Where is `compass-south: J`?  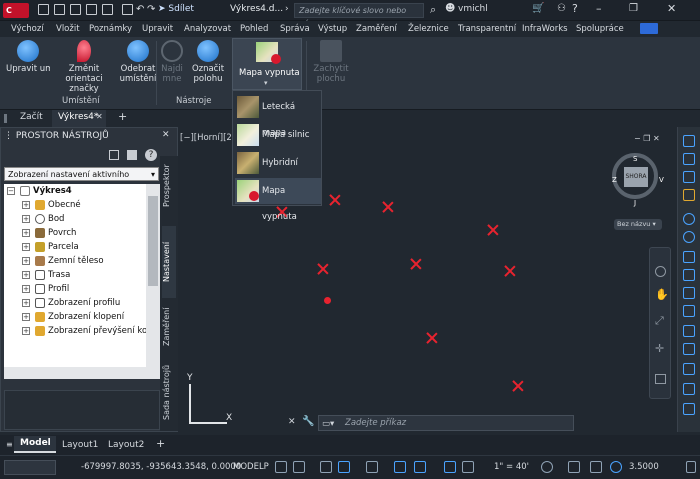 compass-south: J is located at coordinates (635, 203).